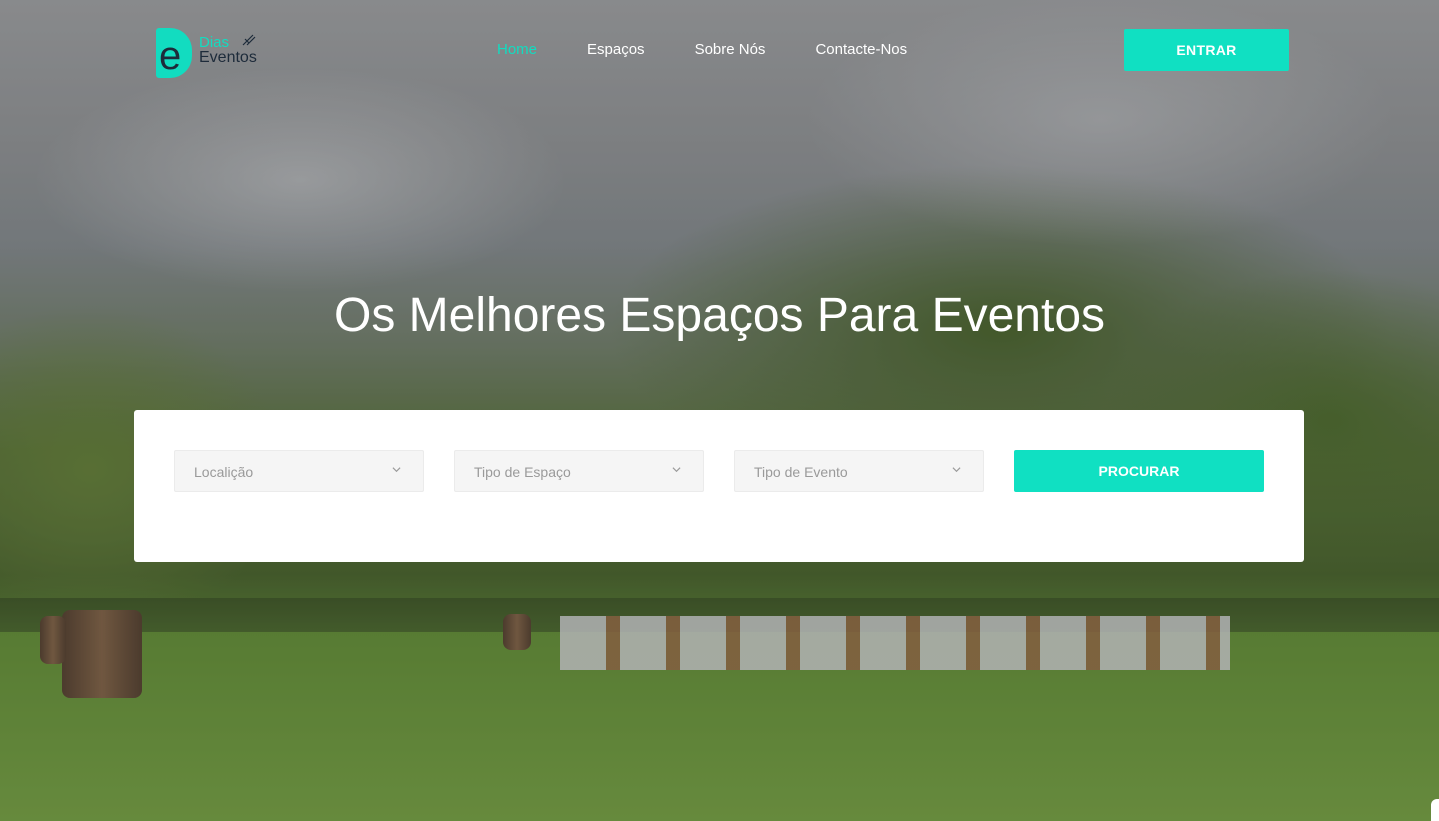  What do you see at coordinates (1139, 471) in the screenshot?
I see `search-button: PROCURAR` at bounding box center [1139, 471].